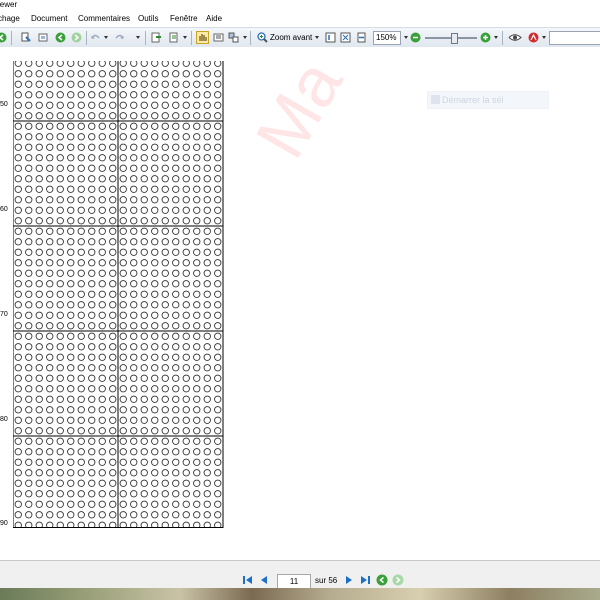 Image resolution: width=600 pixels, height=600 pixels. What do you see at coordinates (202, 37) in the screenshot?
I see `hand-tool-icon` at bounding box center [202, 37].